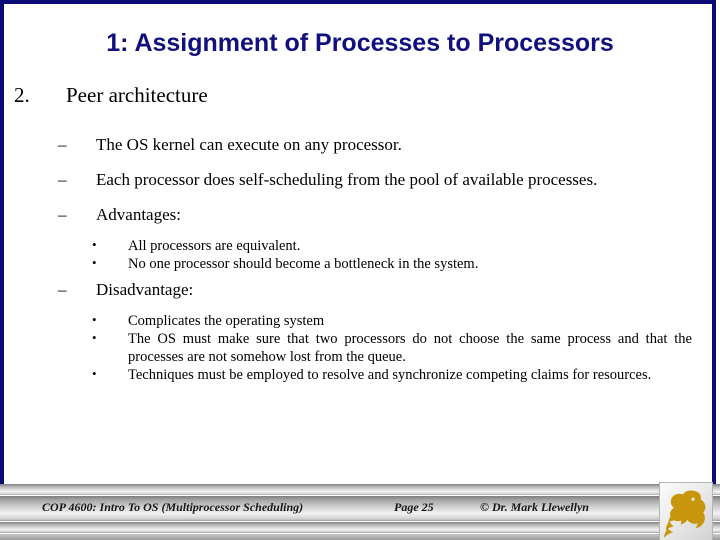 This screenshot has height=540, width=720. Describe the element at coordinates (137, 95) in the screenshot. I see `list-item-label: Peer architecture` at that location.